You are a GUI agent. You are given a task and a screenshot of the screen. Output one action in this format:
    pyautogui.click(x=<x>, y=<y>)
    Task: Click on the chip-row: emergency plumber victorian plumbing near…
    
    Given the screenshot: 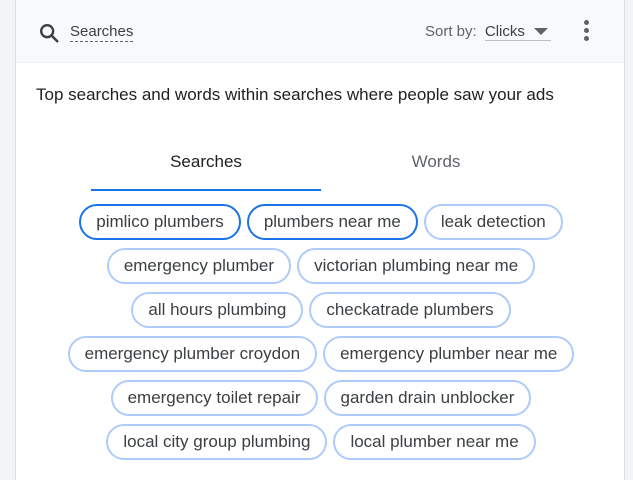 What is the action you would take?
    pyautogui.click(x=321, y=266)
    